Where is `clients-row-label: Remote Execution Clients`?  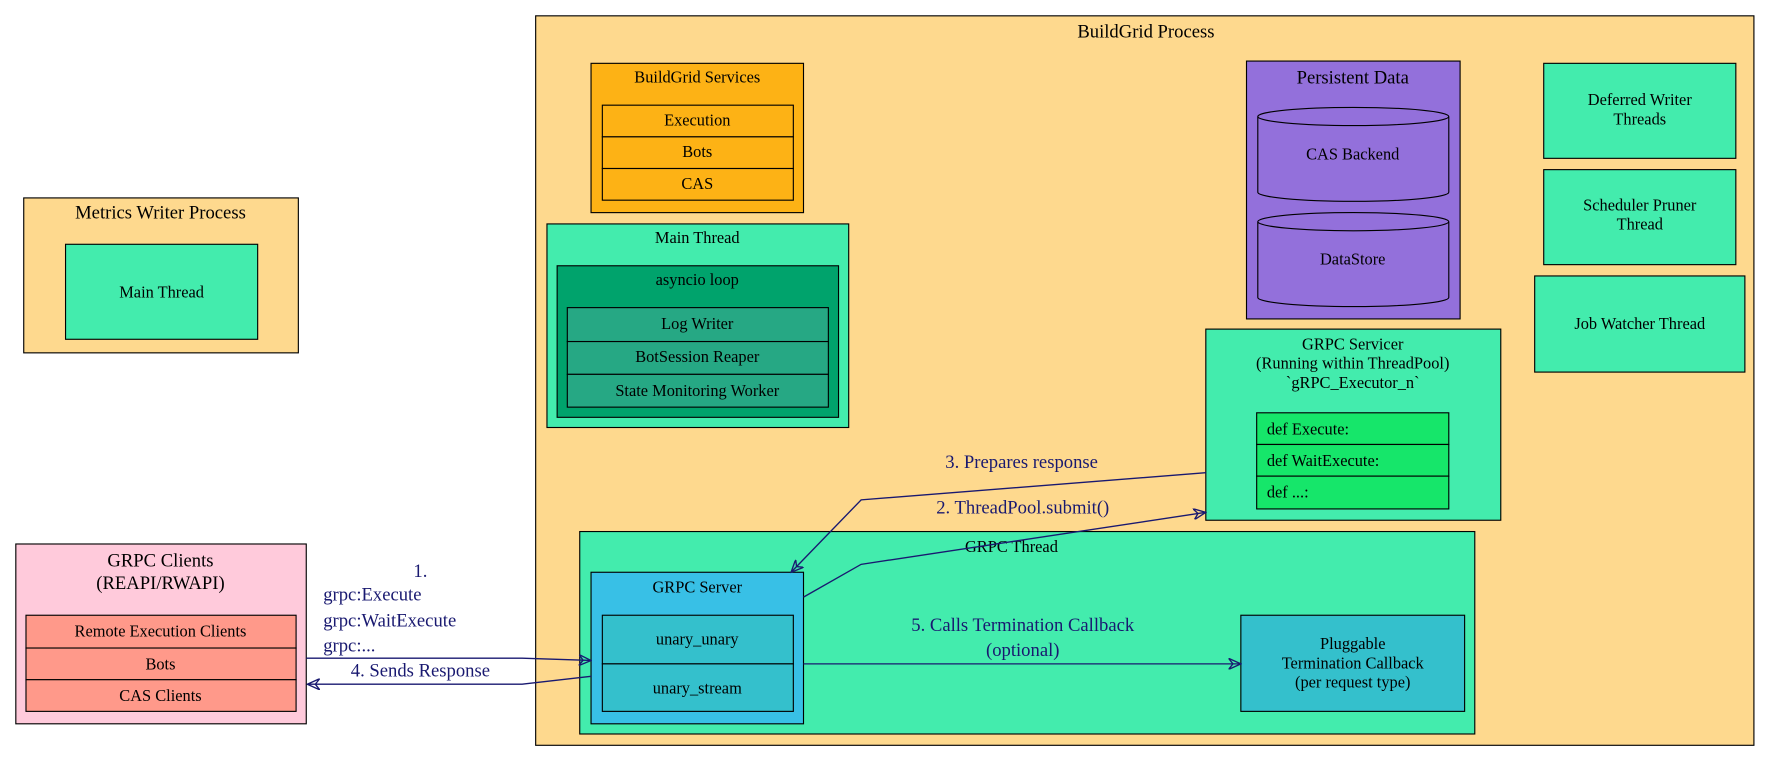
clients-row-label: Remote Execution Clients is located at coordinates (161, 631).